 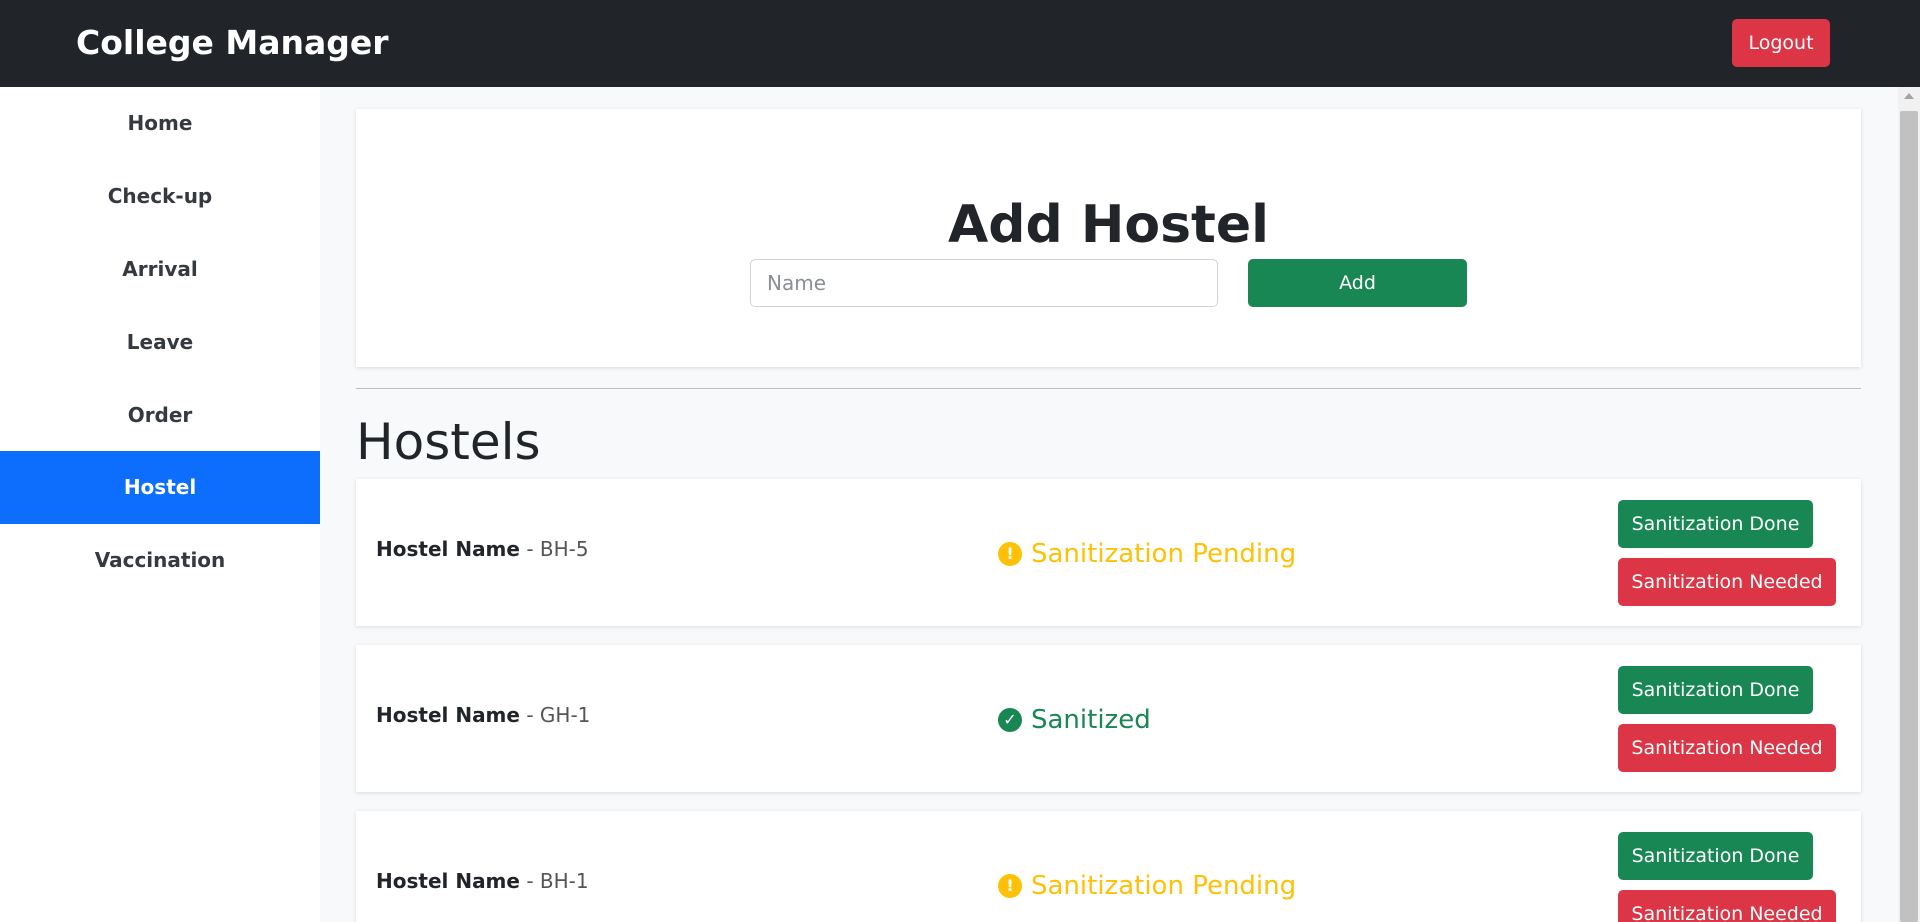 I want to click on sidebar-item-vaccination: Vaccination, so click(x=160, y=560).